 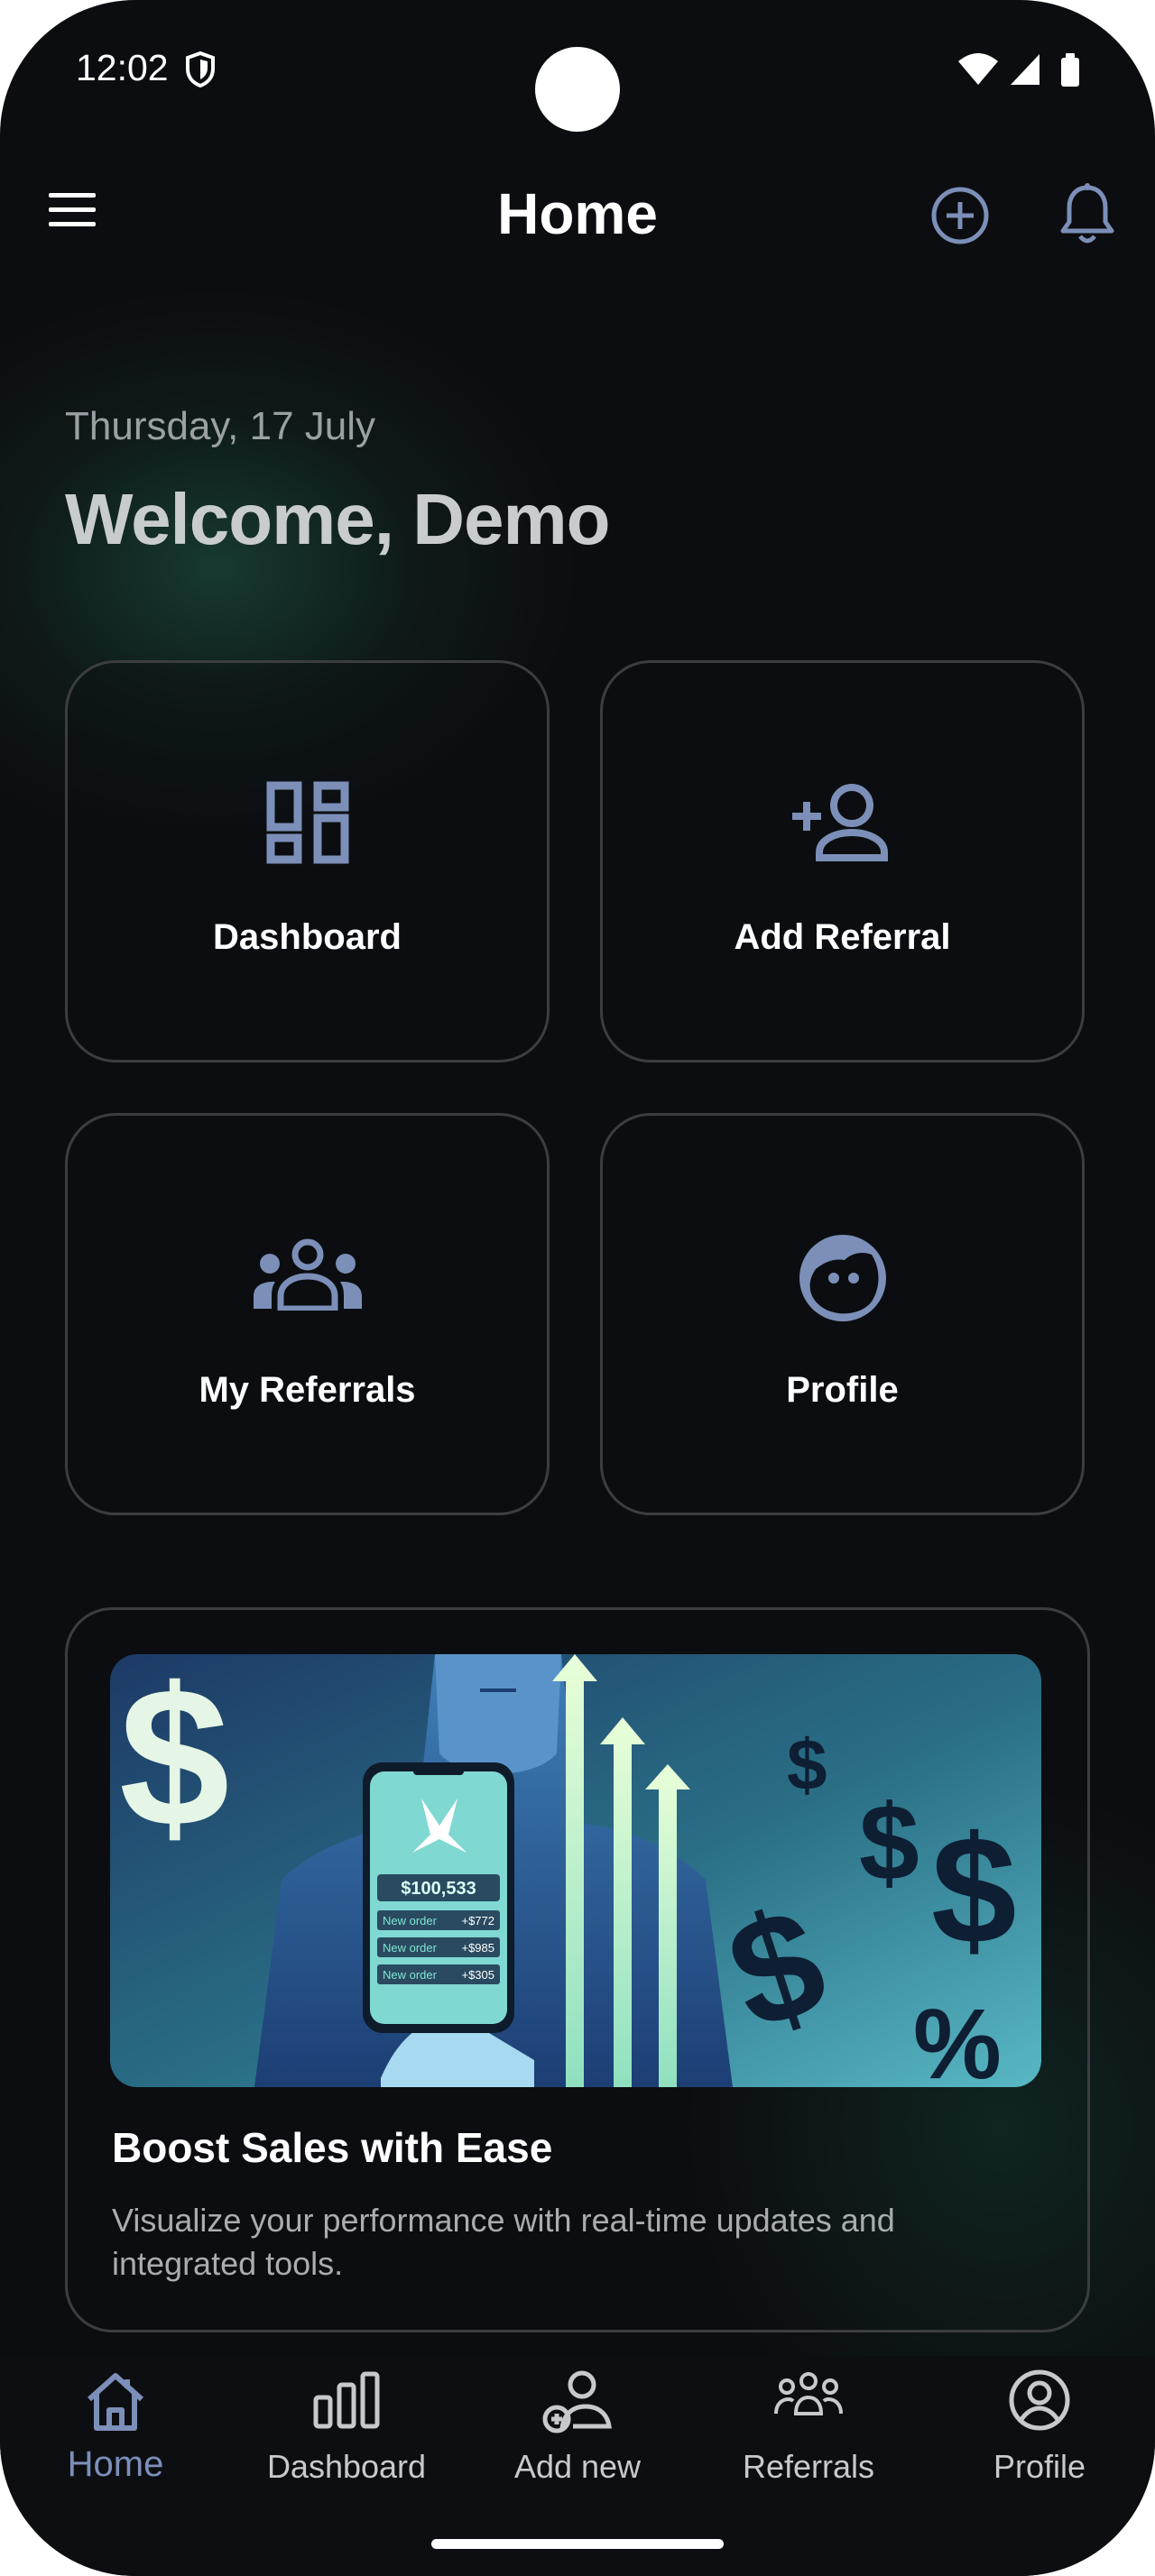 I want to click on nav-label: Profile, so click(x=1039, y=2466).